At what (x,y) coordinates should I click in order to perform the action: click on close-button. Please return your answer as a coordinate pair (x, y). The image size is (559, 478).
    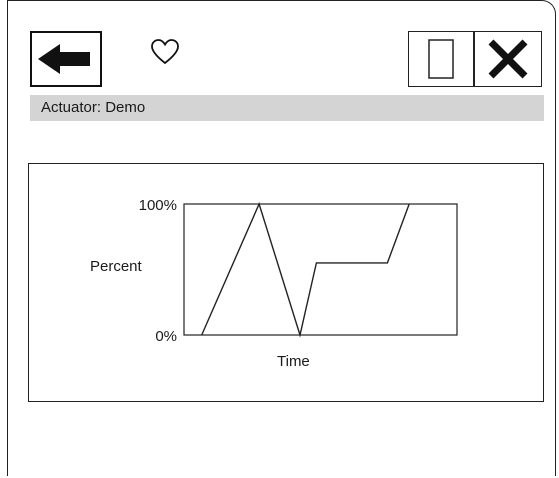
    Looking at the image, I should click on (508, 59).